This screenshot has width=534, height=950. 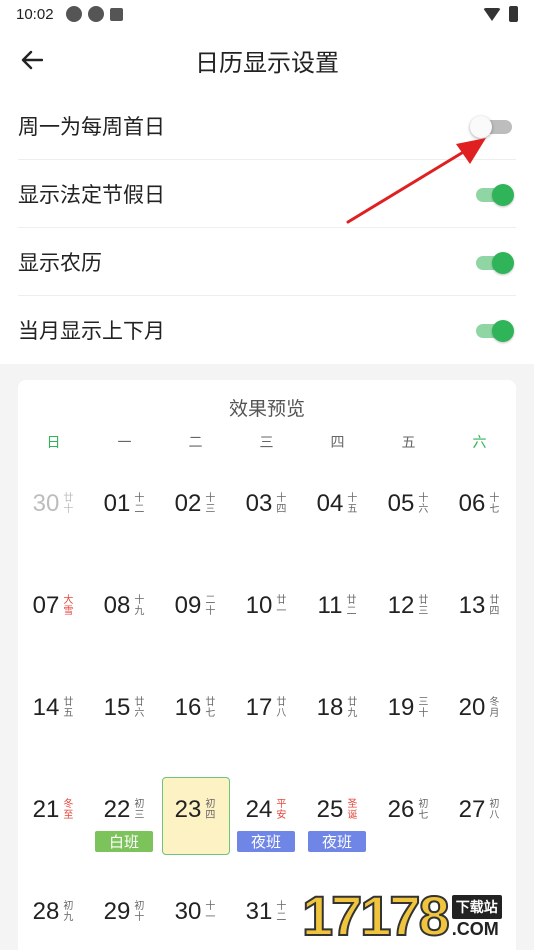 I want to click on calendar-day-cell: 03 十四, so click(x=266, y=517).